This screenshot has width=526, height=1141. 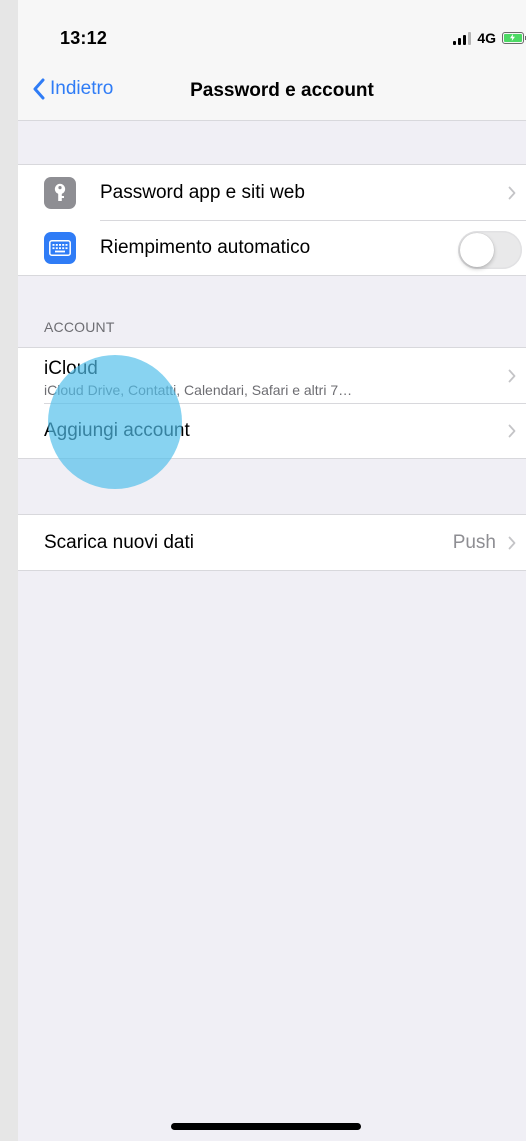 I want to click on network-type: 4G, so click(x=486, y=38).